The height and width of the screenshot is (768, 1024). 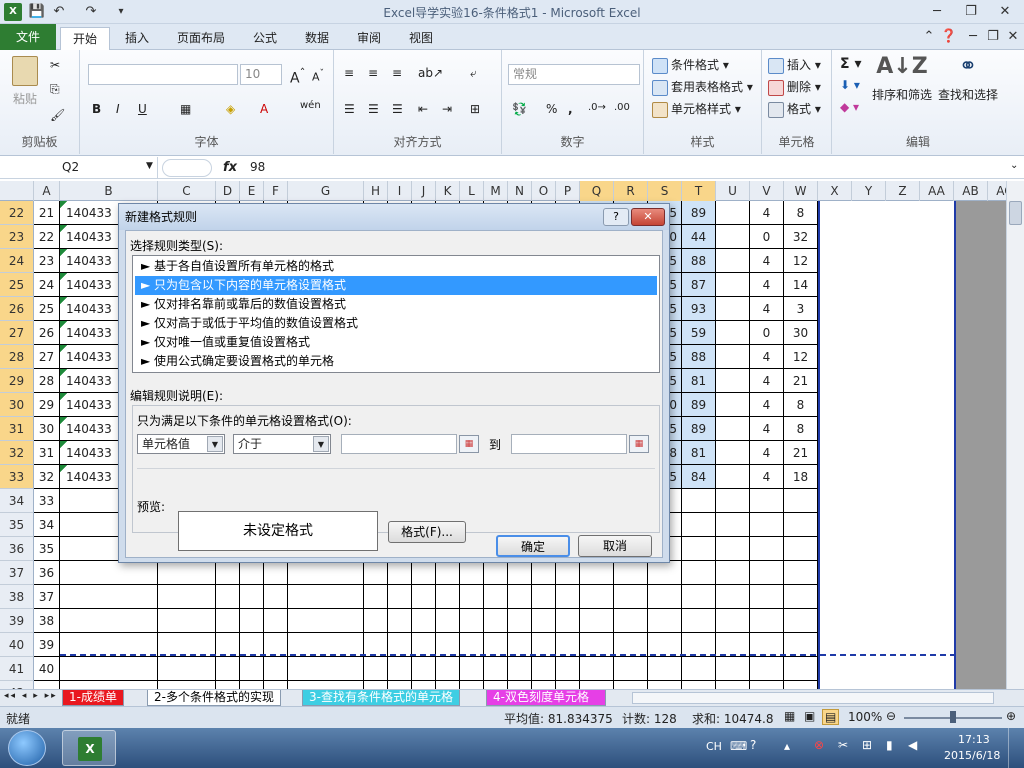 What do you see at coordinates (738, 746) in the screenshot?
I see `keyboard-icon: ⌨` at bounding box center [738, 746].